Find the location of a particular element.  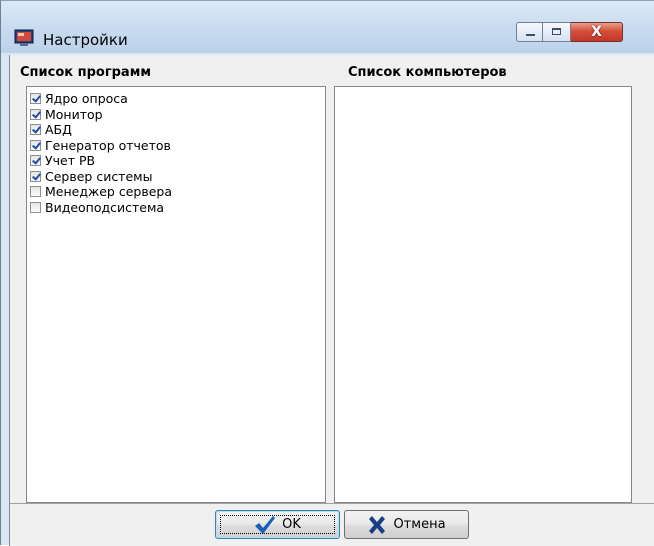

focus-rectangle is located at coordinates (277, 524).